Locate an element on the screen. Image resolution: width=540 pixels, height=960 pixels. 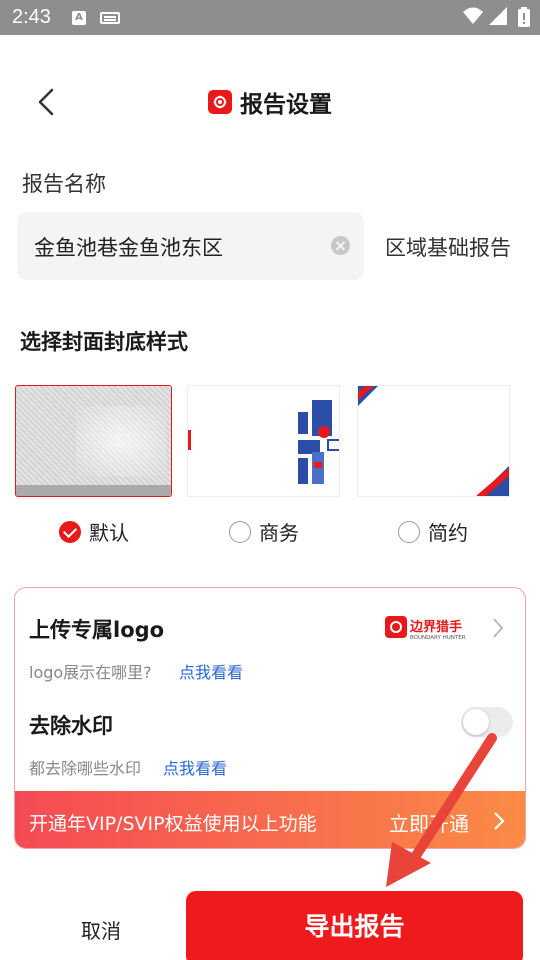
keyboard-icon is located at coordinates (110, 18).